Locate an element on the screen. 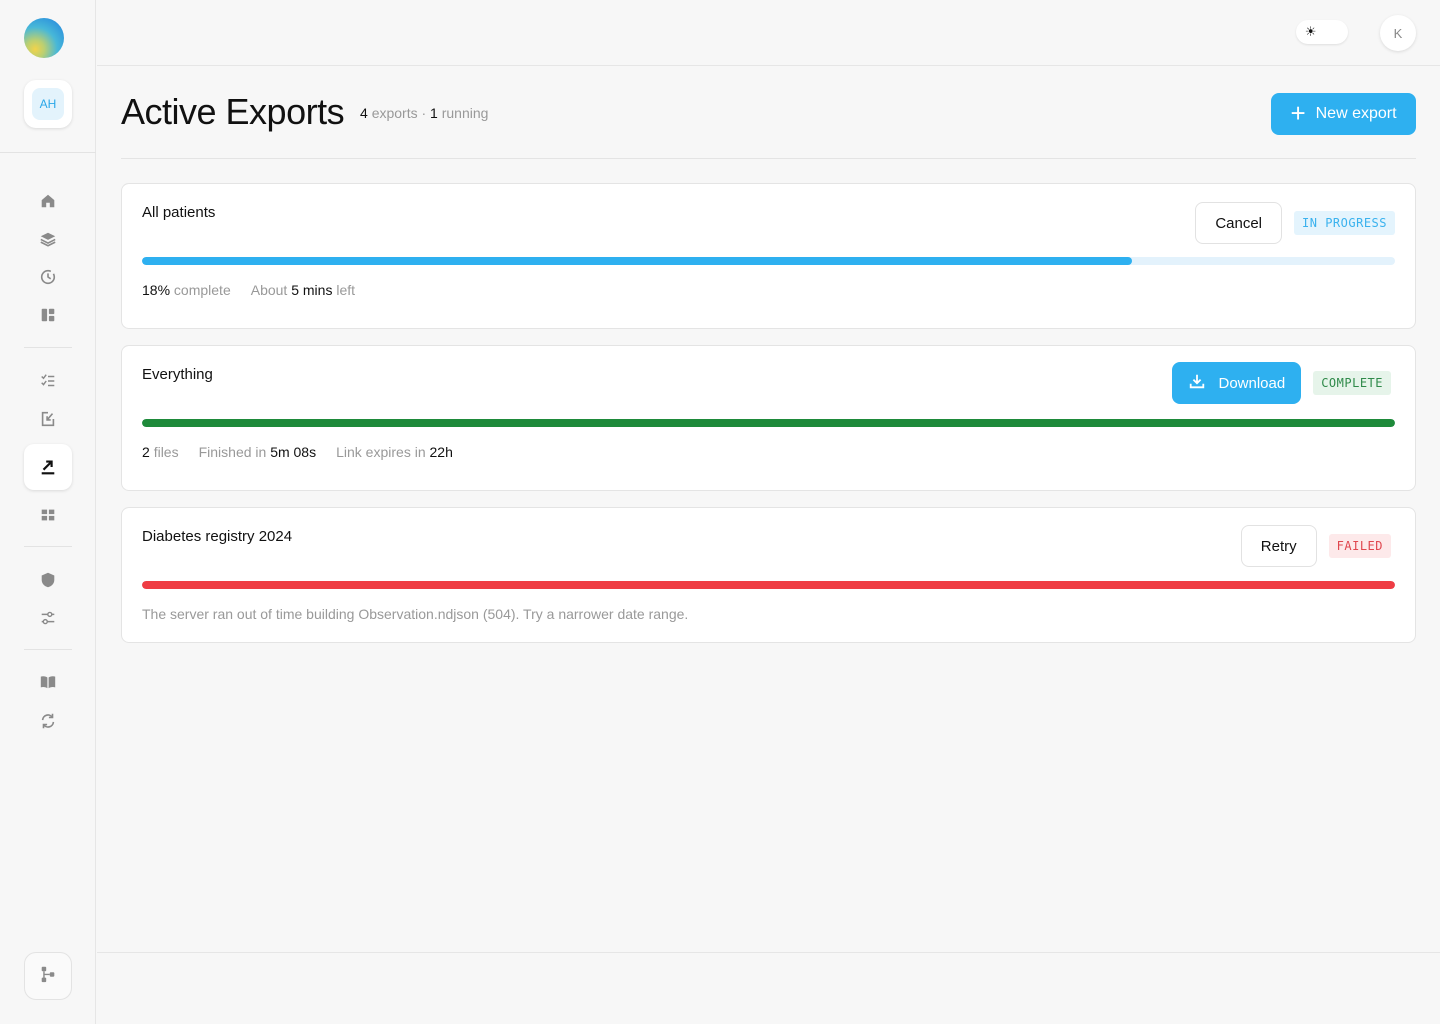 The width and height of the screenshot is (1440, 1024). footer-divider is located at coordinates (768, 952).